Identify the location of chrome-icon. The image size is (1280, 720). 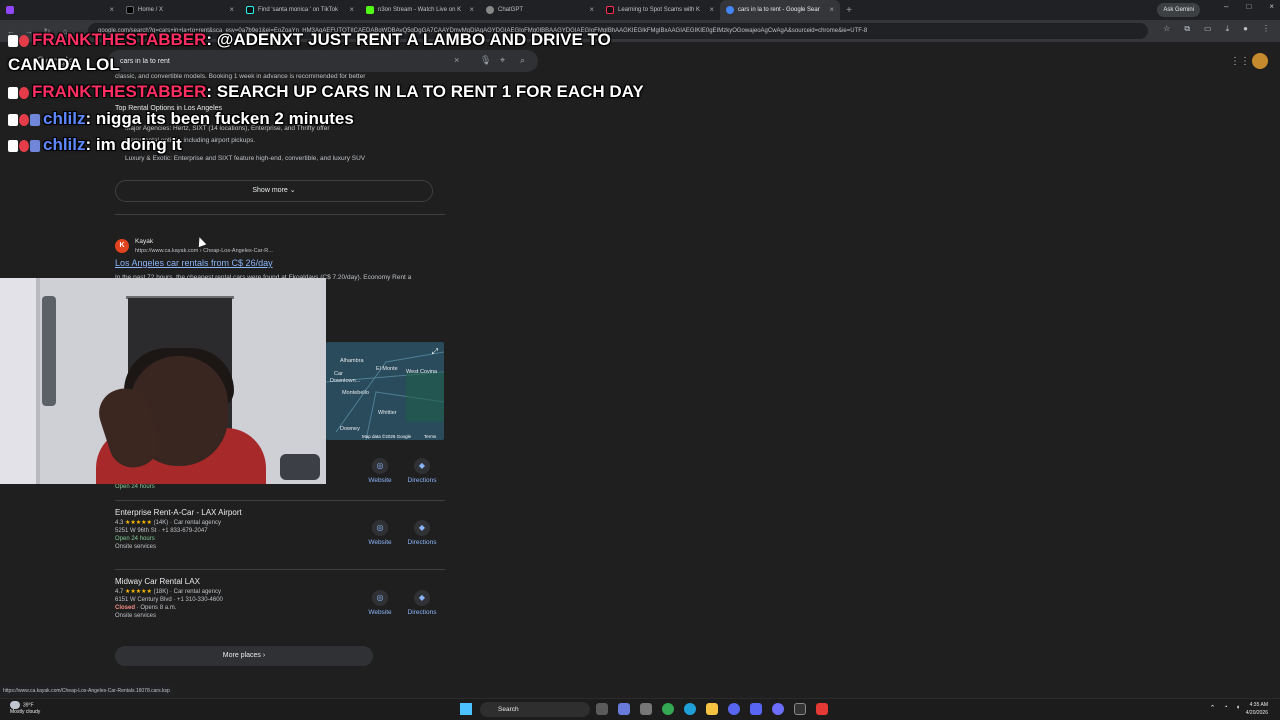
(668, 709).